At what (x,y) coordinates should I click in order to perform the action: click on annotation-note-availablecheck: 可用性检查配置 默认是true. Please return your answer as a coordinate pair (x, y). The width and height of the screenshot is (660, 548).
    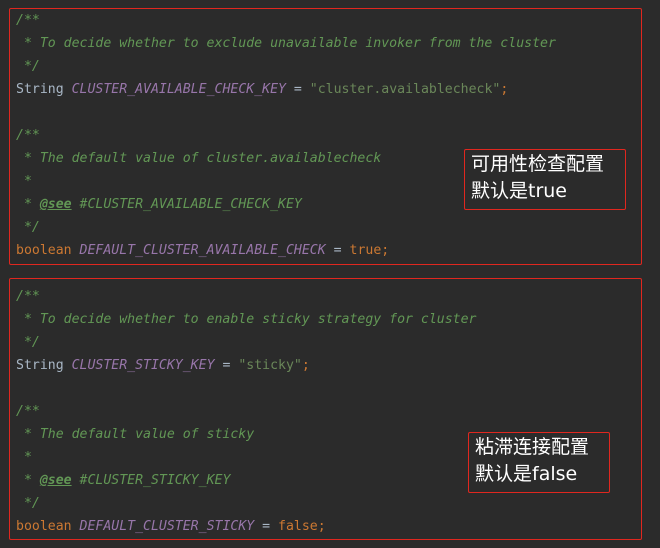
    Looking at the image, I should click on (545, 179).